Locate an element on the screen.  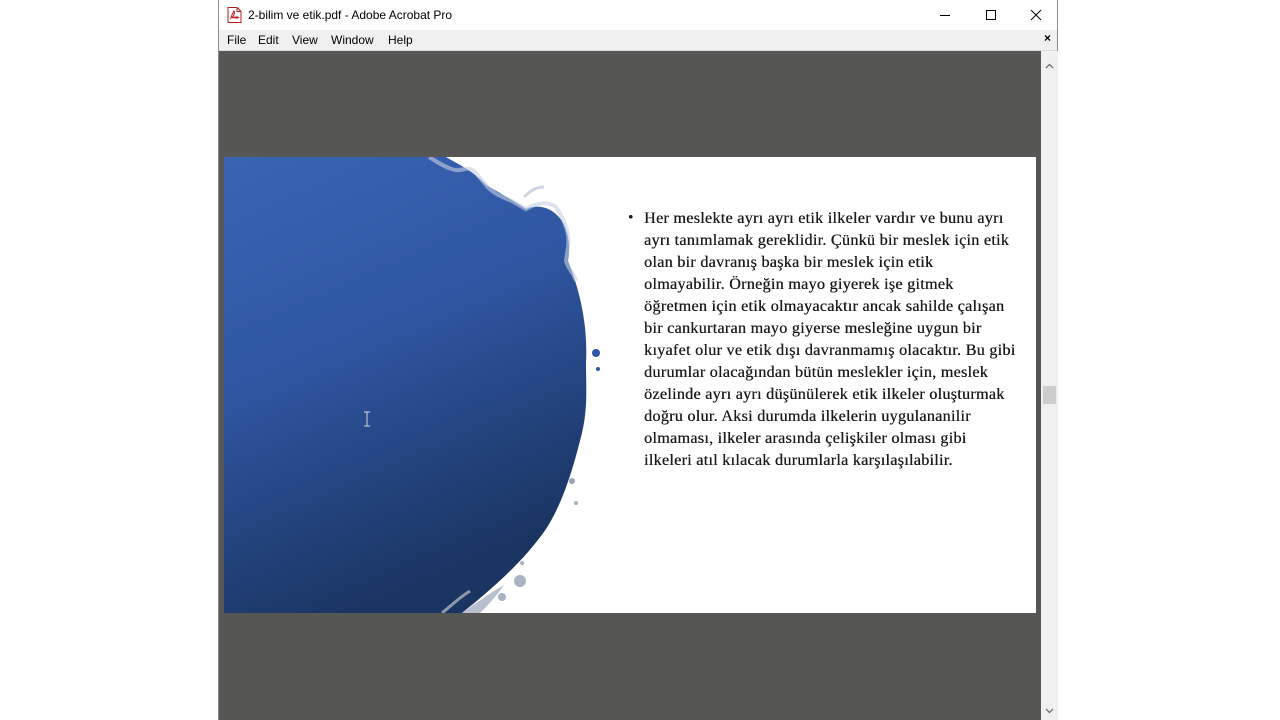
menu-help: Help is located at coordinates (400, 40).